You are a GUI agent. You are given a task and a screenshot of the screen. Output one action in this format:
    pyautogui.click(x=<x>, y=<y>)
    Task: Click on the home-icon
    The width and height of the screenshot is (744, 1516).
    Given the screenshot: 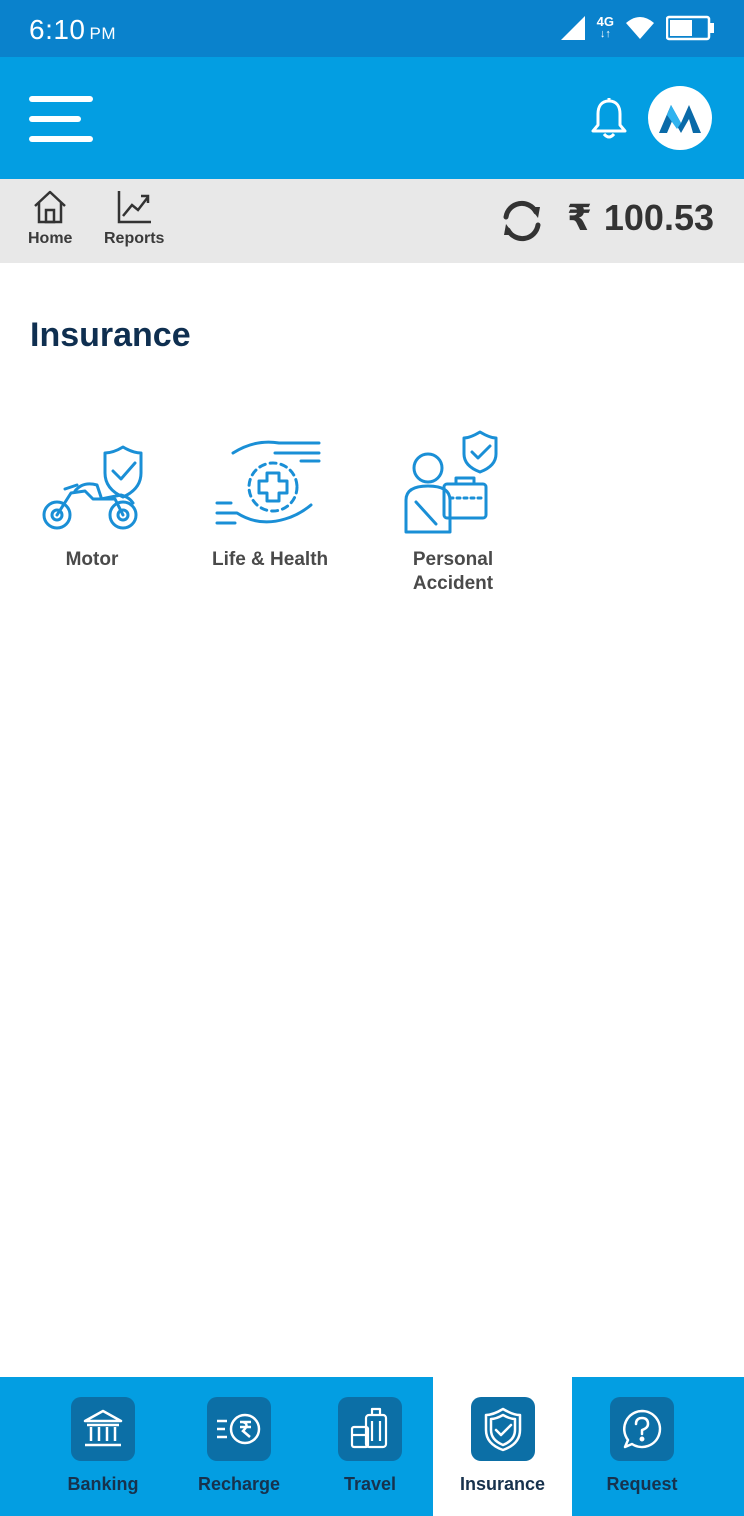 What is the action you would take?
    pyautogui.click(x=50, y=207)
    